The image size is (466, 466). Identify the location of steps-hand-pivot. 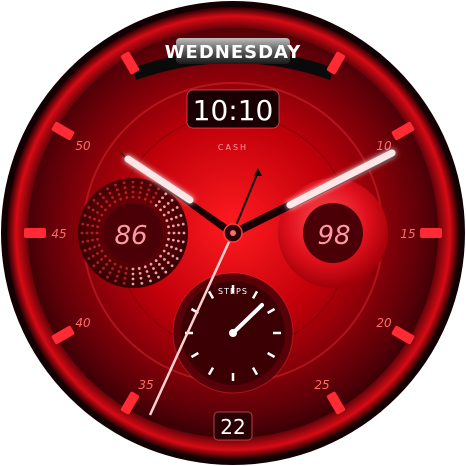
(233, 333).